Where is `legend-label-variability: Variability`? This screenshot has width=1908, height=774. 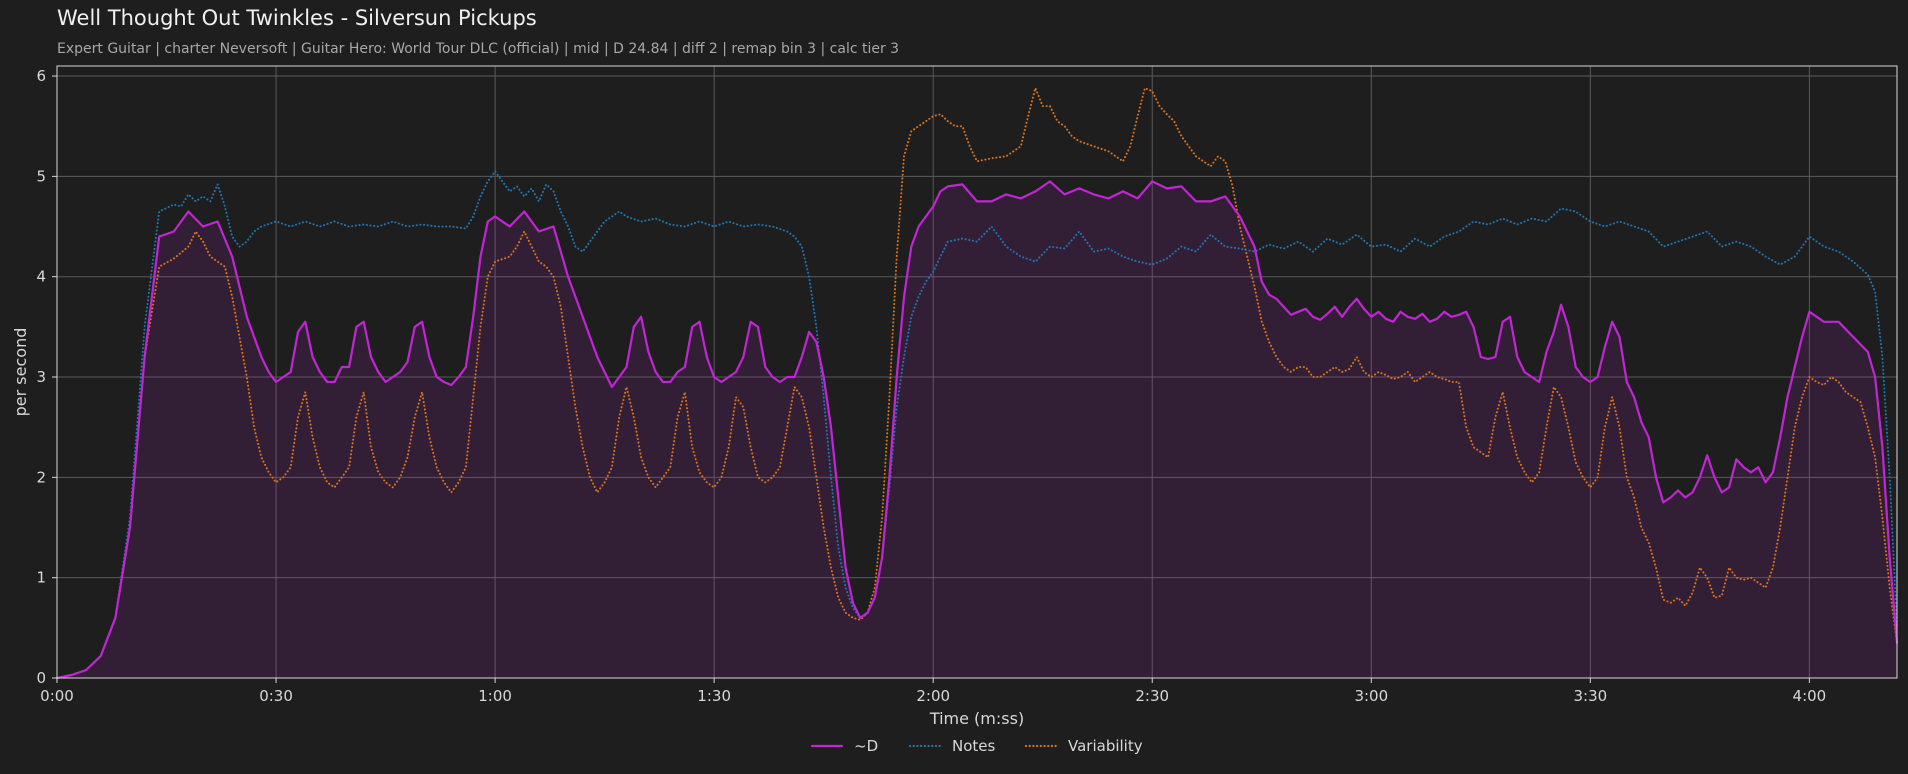
legend-label-variability: Variability is located at coordinates (1105, 746).